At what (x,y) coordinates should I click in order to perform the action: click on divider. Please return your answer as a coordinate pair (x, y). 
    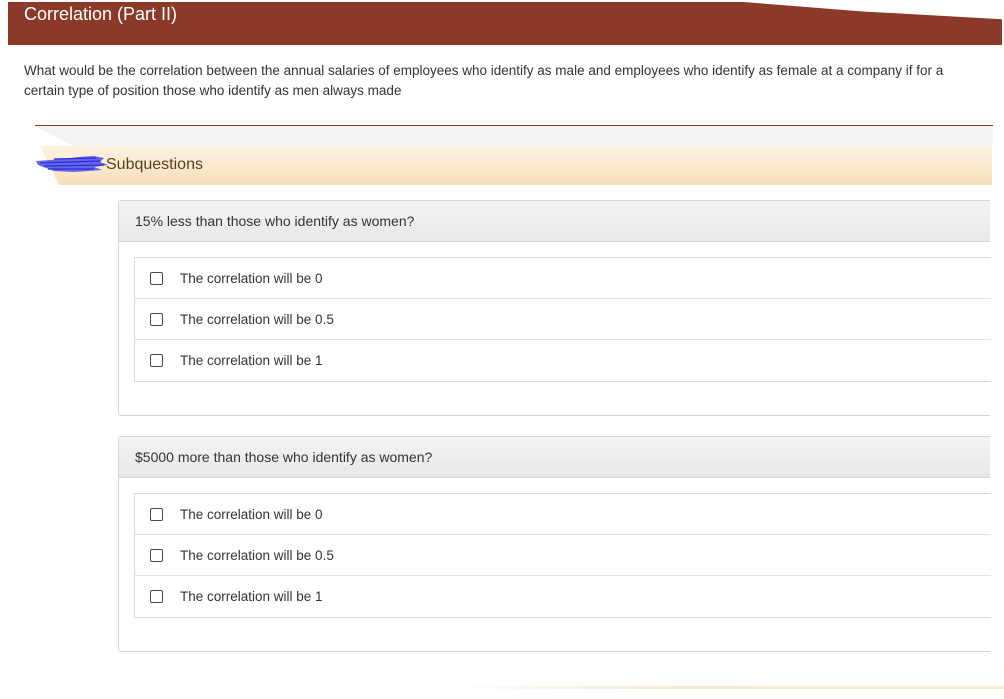
    Looking at the image, I should click on (514, 125).